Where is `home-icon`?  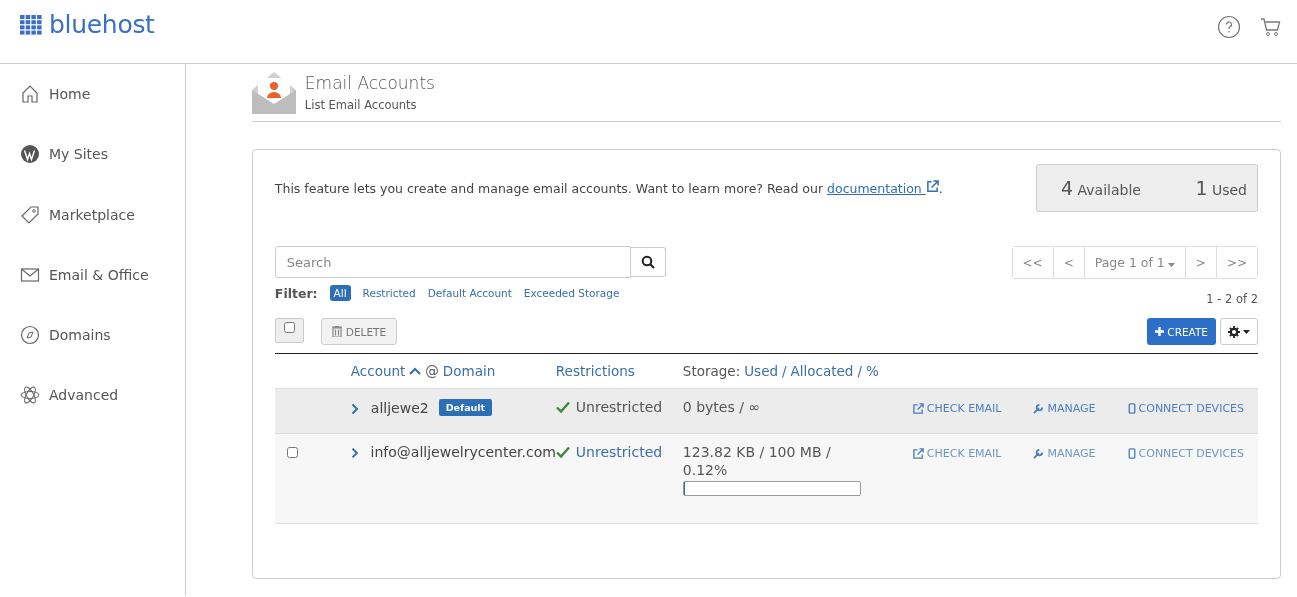
home-icon is located at coordinates (30, 94).